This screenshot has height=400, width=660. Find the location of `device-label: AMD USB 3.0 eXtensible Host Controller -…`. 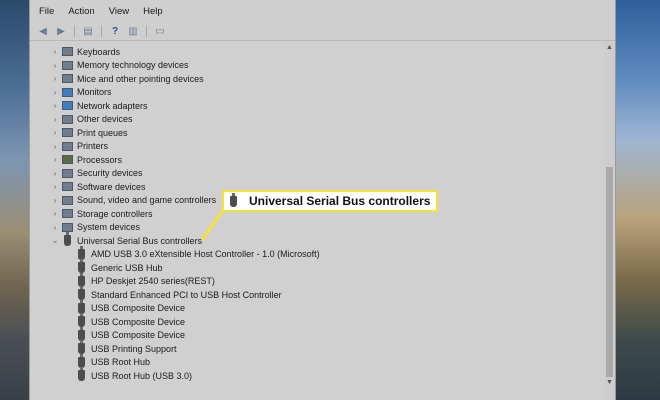

device-label: AMD USB 3.0 eXtensible Host Controller -… is located at coordinates (205, 254).